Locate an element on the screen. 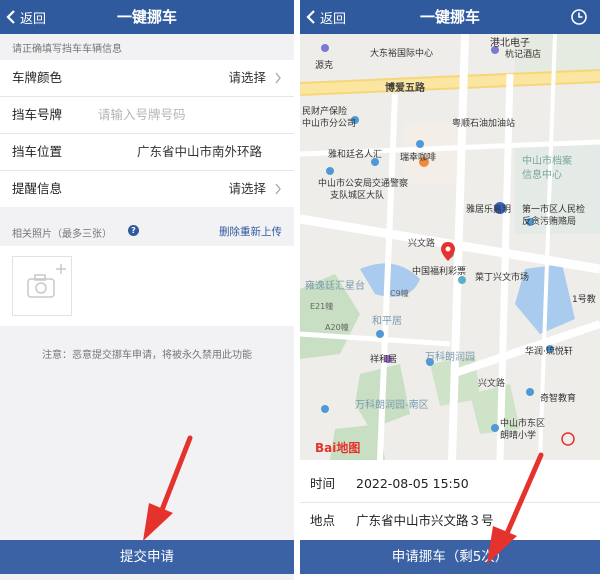 This screenshot has width=600, height=580. plate-number-row: 挡车号牌 请输入号牌号码 is located at coordinates (147, 115).